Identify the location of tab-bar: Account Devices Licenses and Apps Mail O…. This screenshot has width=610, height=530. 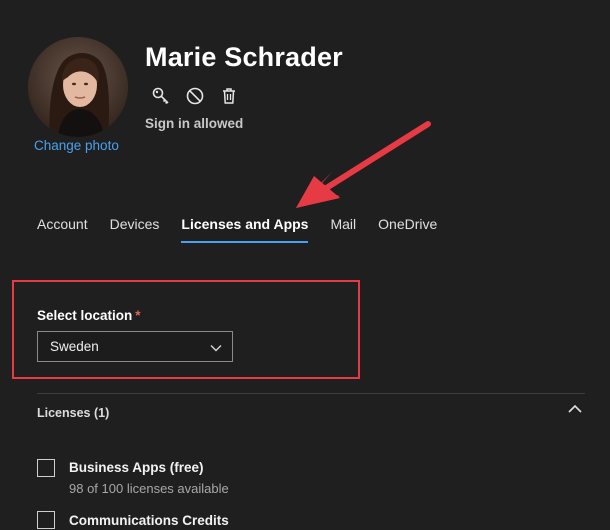
(248, 229).